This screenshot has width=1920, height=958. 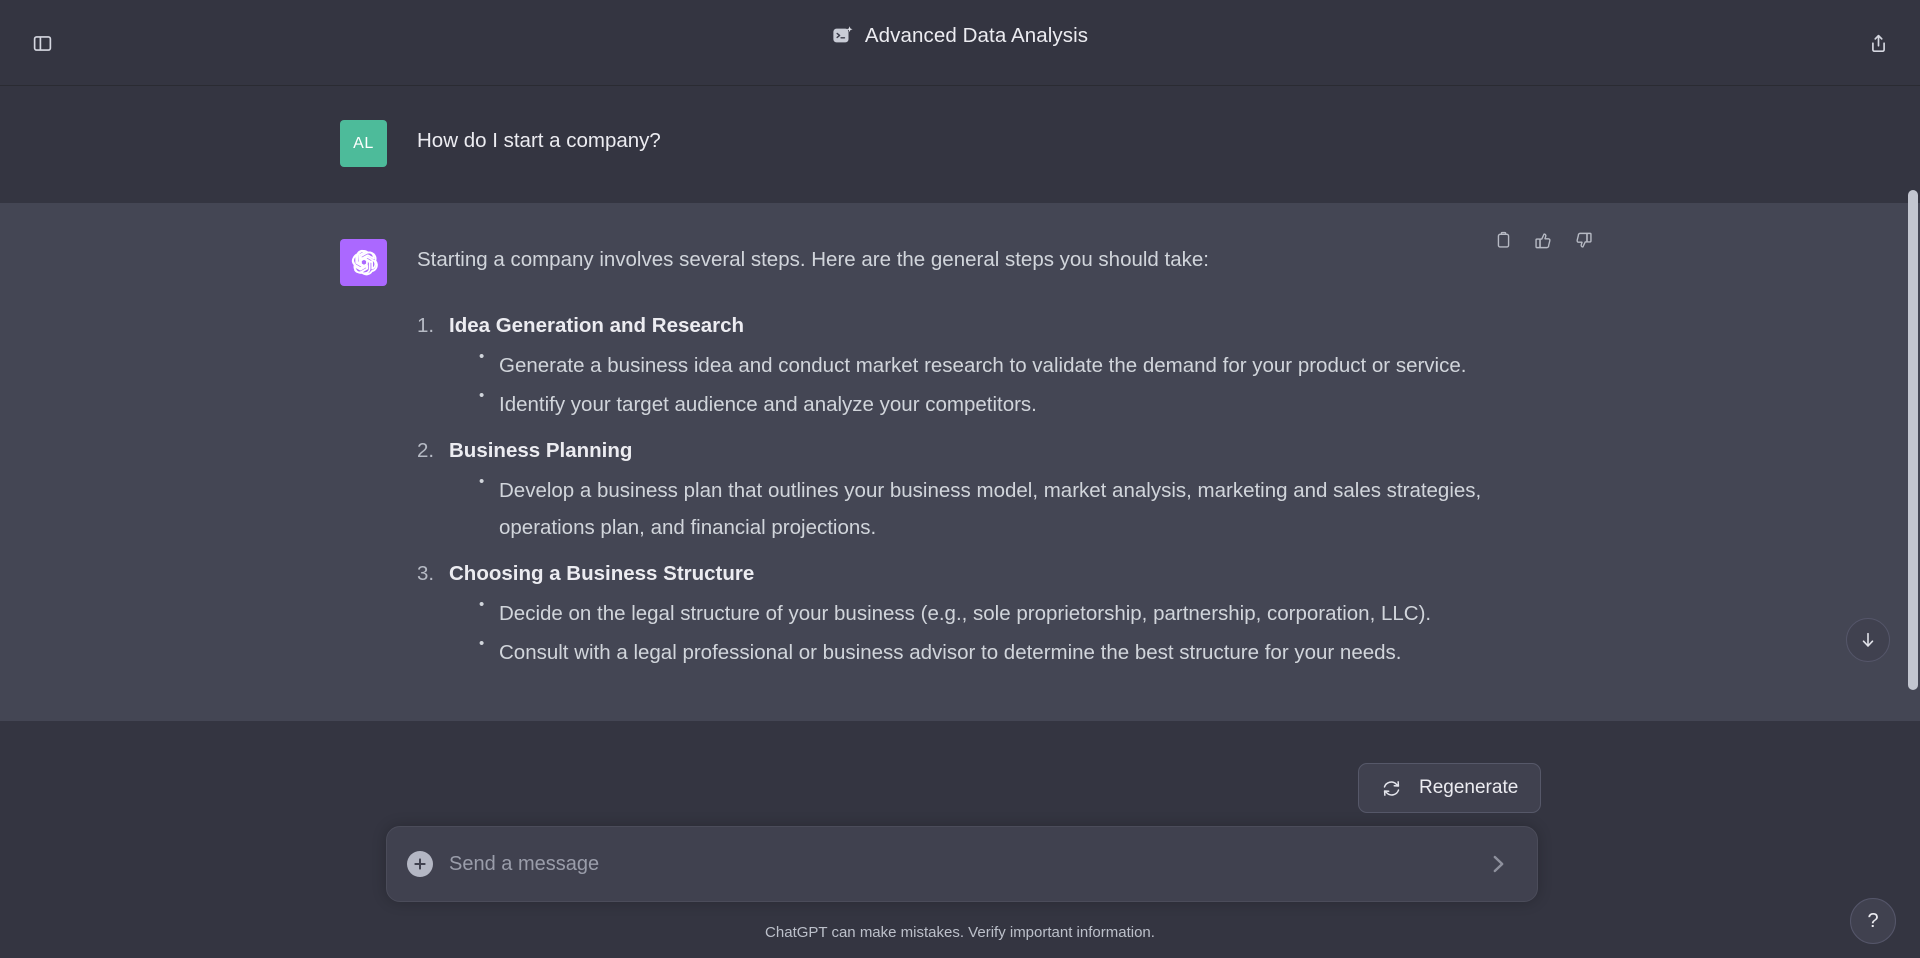 What do you see at coordinates (586, 574) in the screenshot?
I see `step-title: Choosing a Business Structure` at bounding box center [586, 574].